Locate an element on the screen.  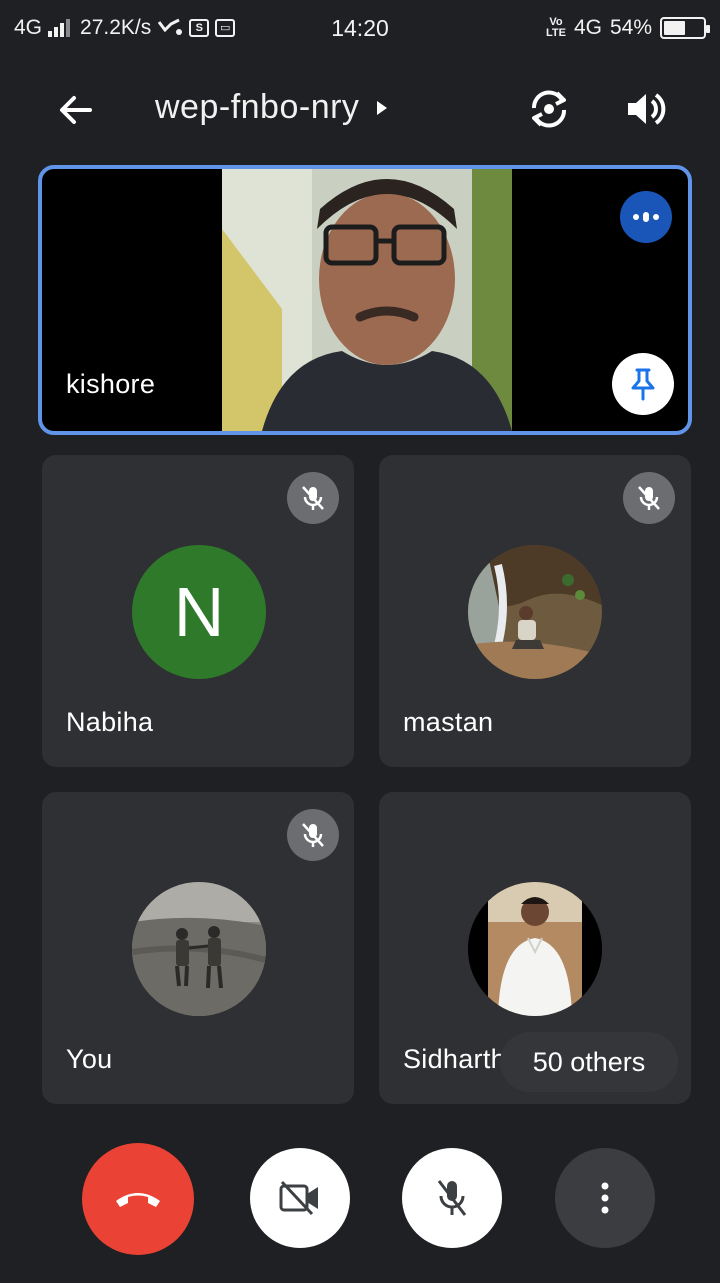
participant-tile-mastan: mastan is located at coordinates (535, 611).